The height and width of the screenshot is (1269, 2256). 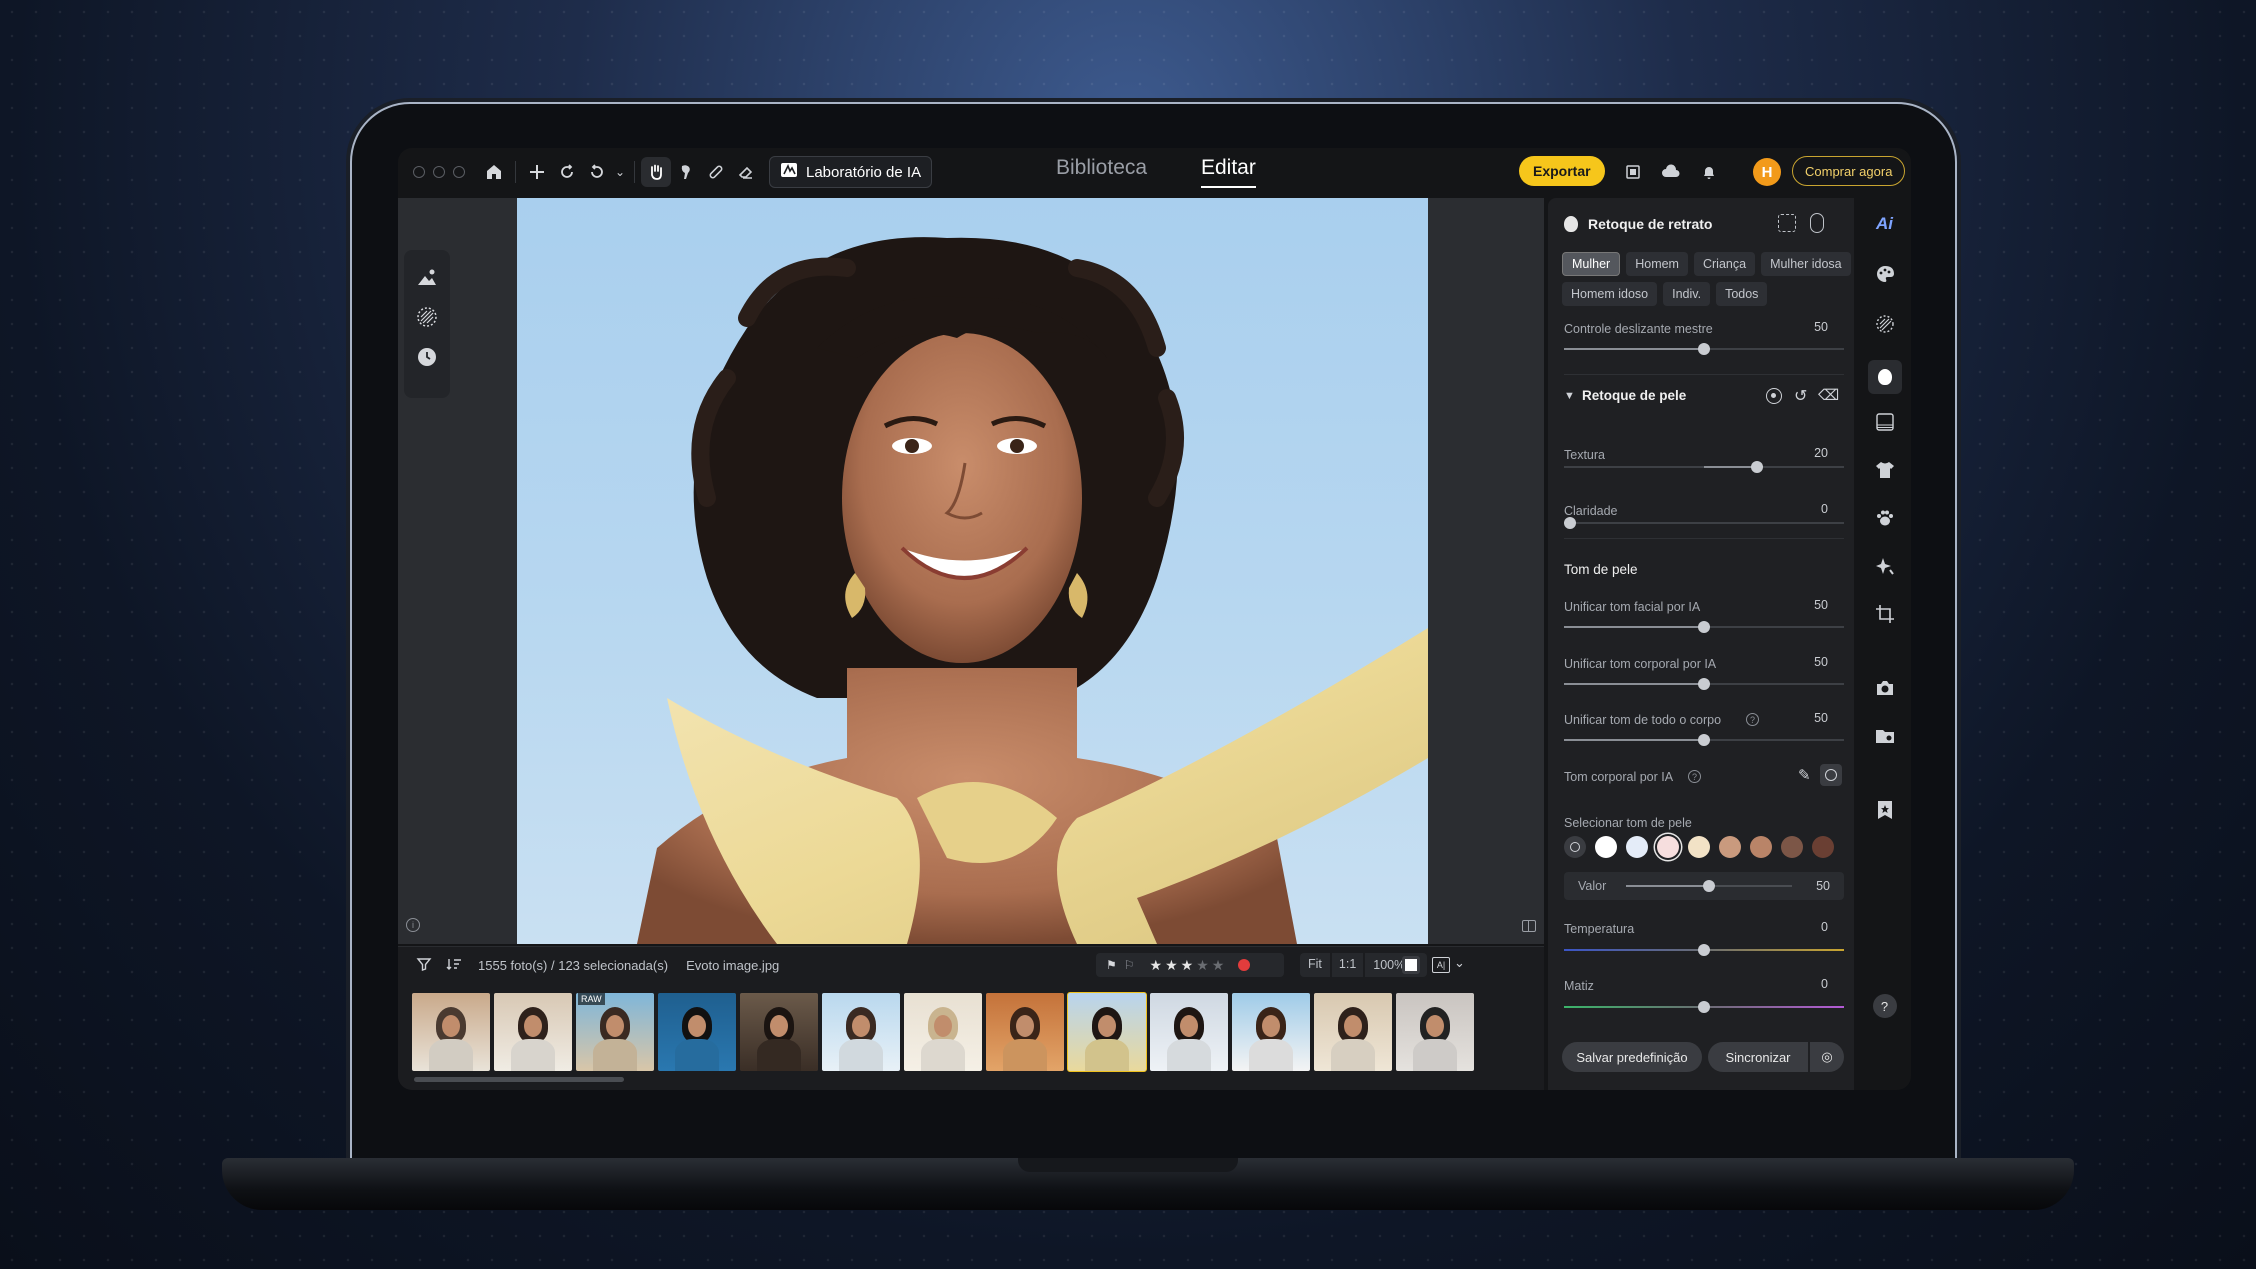 What do you see at coordinates (1633, 172) in the screenshot?
I see `compare-panel-icon` at bounding box center [1633, 172].